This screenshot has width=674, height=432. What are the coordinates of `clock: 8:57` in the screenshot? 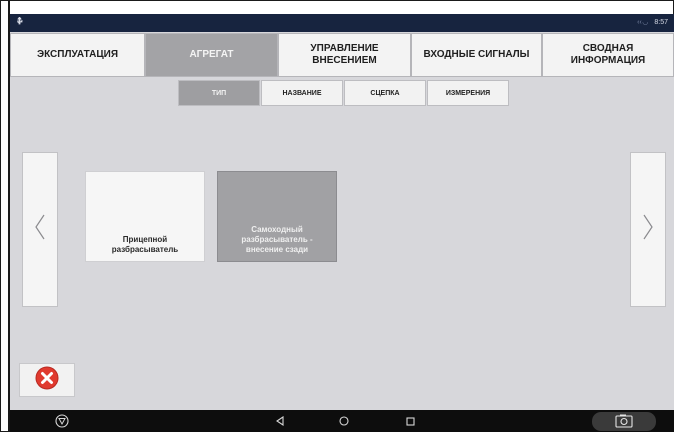 It's located at (661, 22).